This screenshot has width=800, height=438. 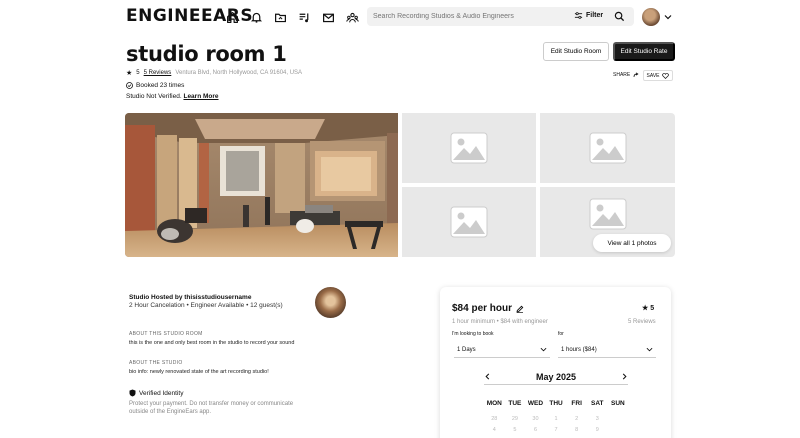 I want to click on filter-button: Filter, so click(x=588, y=15).